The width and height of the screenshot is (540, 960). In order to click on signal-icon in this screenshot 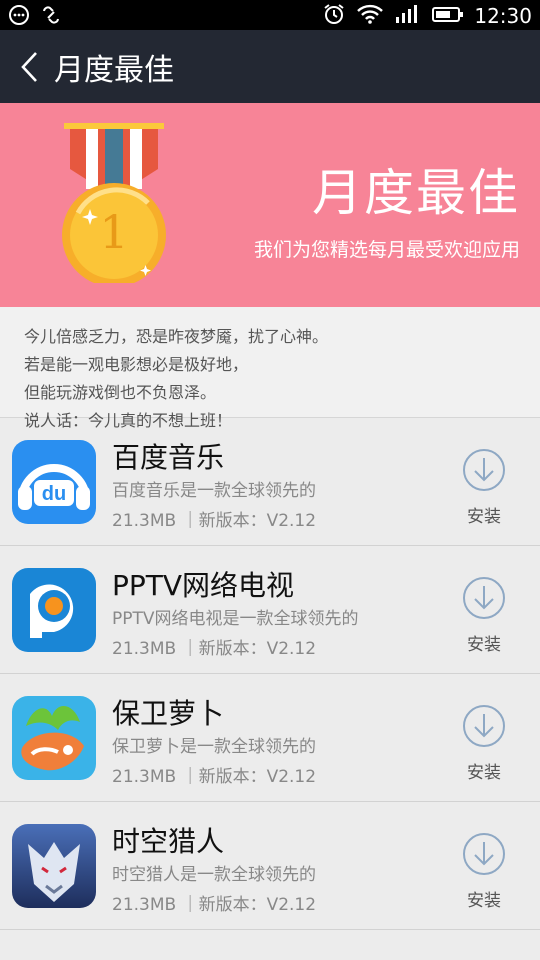, I will do `click(408, 16)`.